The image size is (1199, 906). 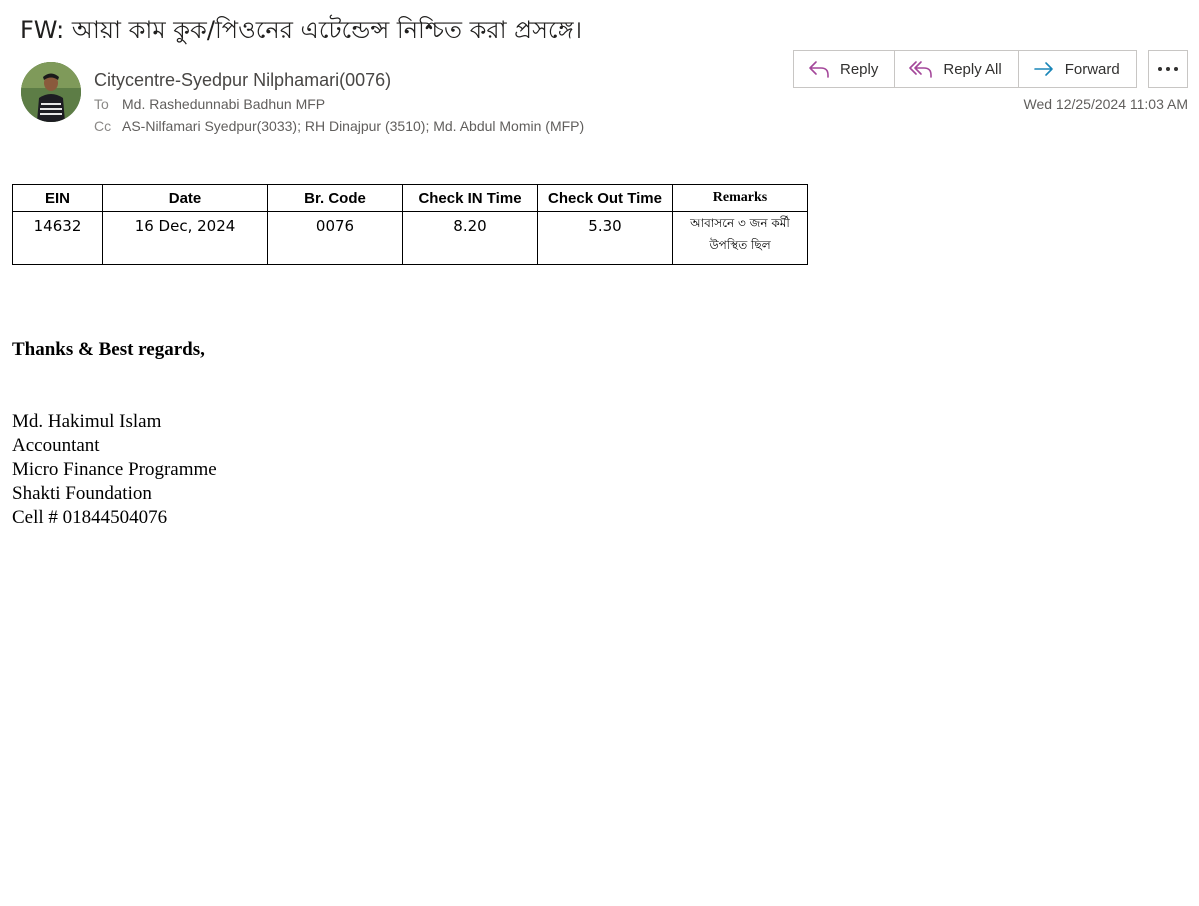 What do you see at coordinates (1092, 69) in the screenshot?
I see `forward-label: Forward` at bounding box center [1092, 69].